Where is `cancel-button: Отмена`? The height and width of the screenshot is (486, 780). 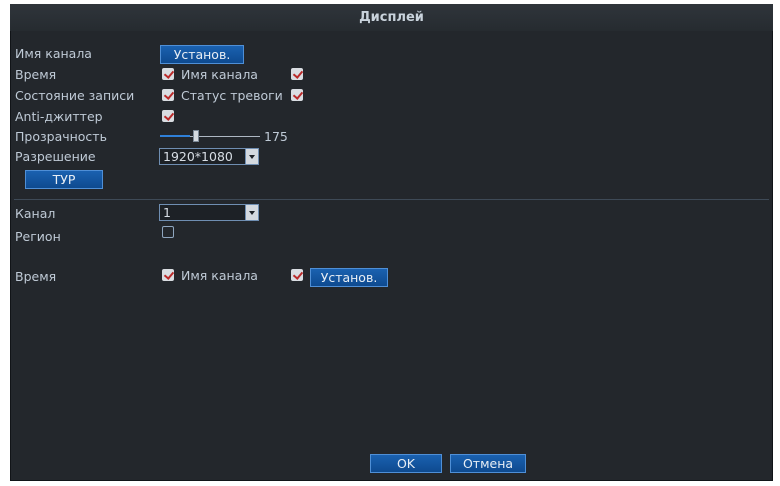 cancel-button: Отмена is located at coordinates (488, 463).